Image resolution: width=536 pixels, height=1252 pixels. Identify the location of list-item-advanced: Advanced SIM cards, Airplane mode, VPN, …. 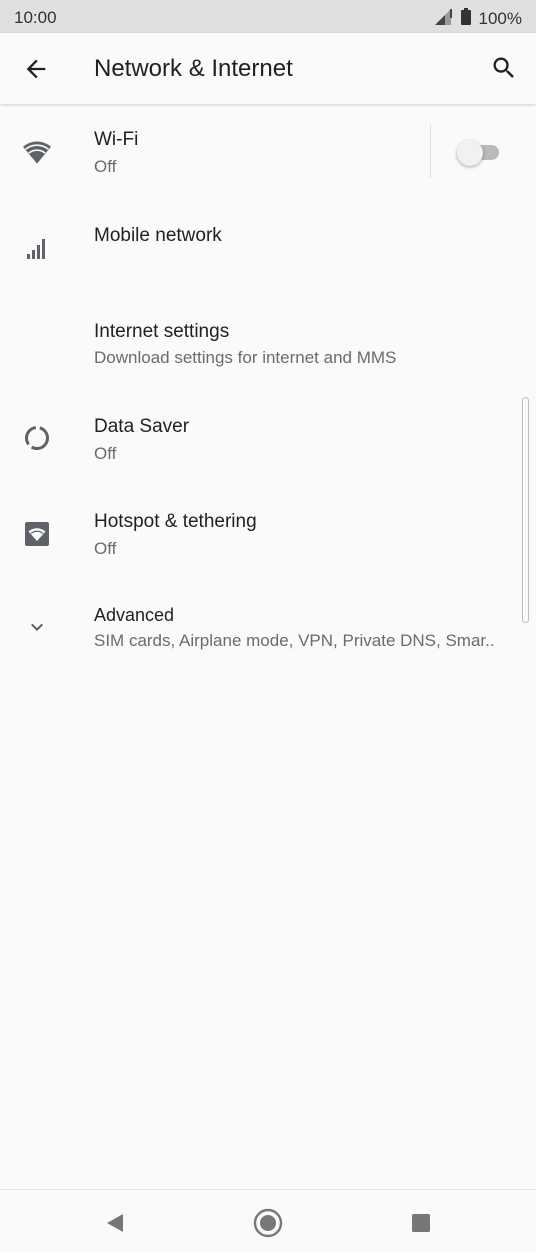
(268, 629).